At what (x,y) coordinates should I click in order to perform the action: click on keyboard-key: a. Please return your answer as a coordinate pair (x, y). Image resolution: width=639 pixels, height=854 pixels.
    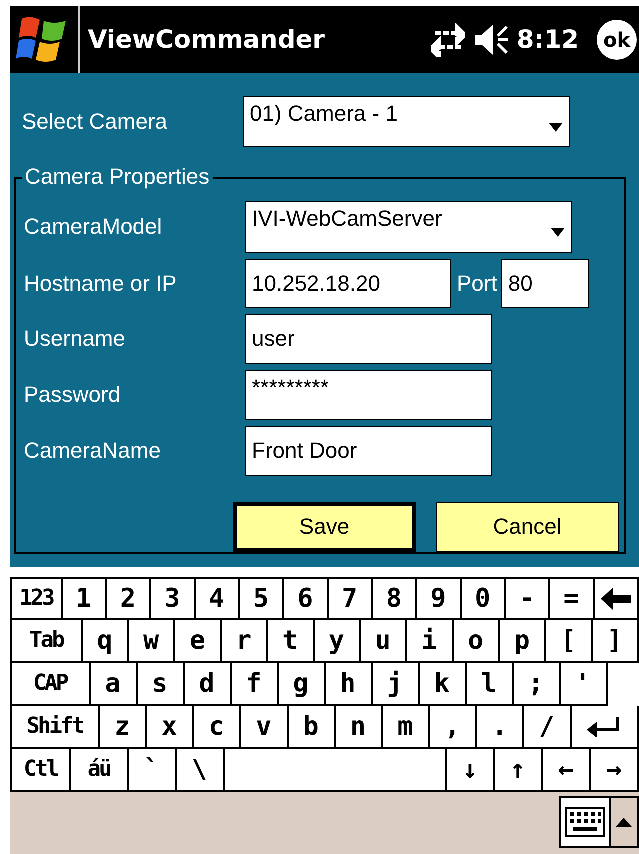
    Looking at the image, I should click on (114, 684).